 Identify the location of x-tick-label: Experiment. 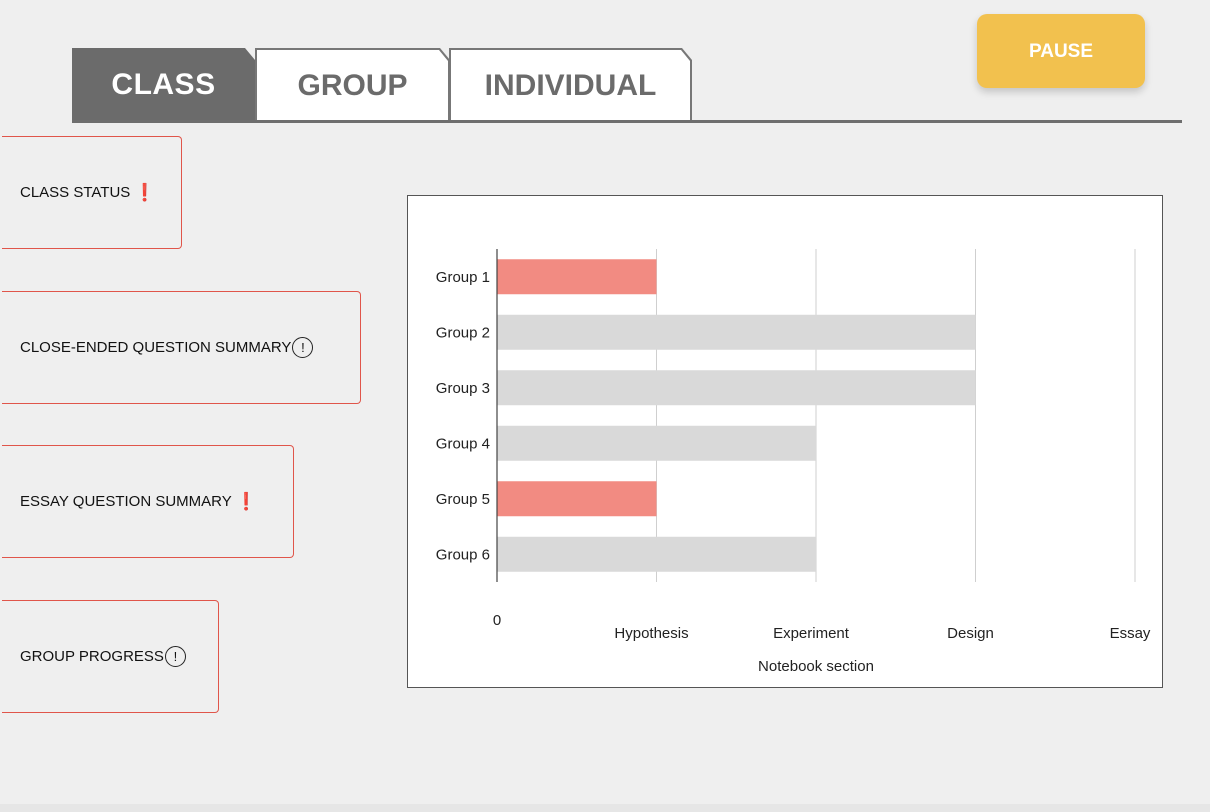
(811, 633).